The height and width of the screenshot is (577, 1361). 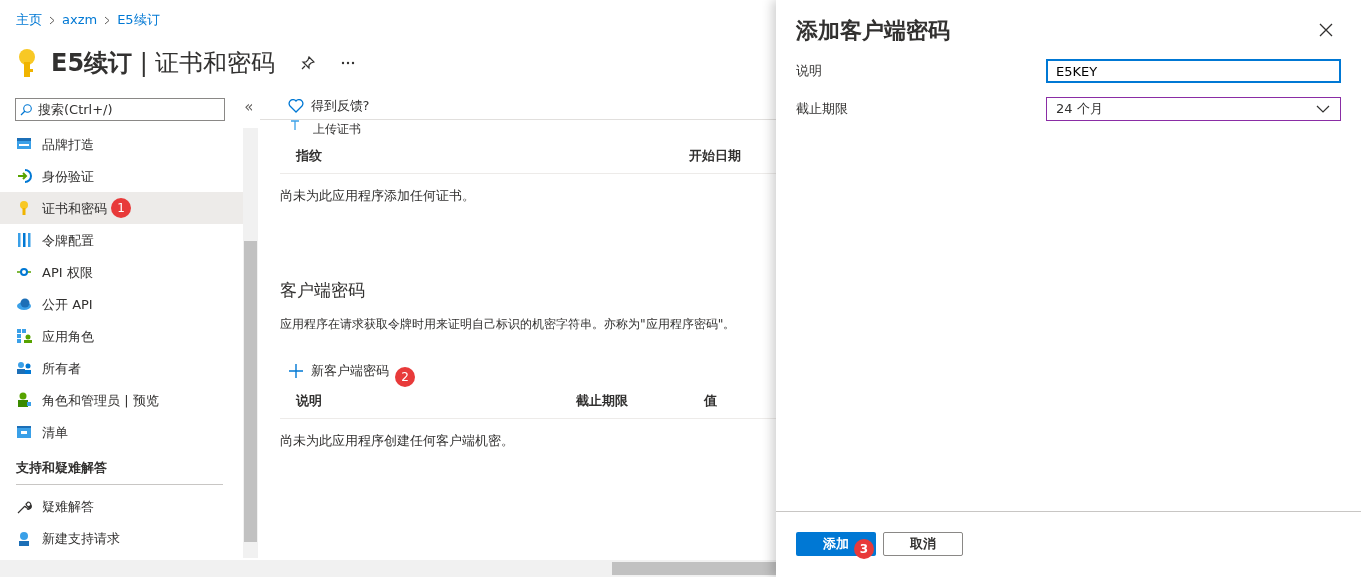 What do you see at coordinates (27, 62) in the screenshot?
I see `key-icon` at bounding box center [27, 62].